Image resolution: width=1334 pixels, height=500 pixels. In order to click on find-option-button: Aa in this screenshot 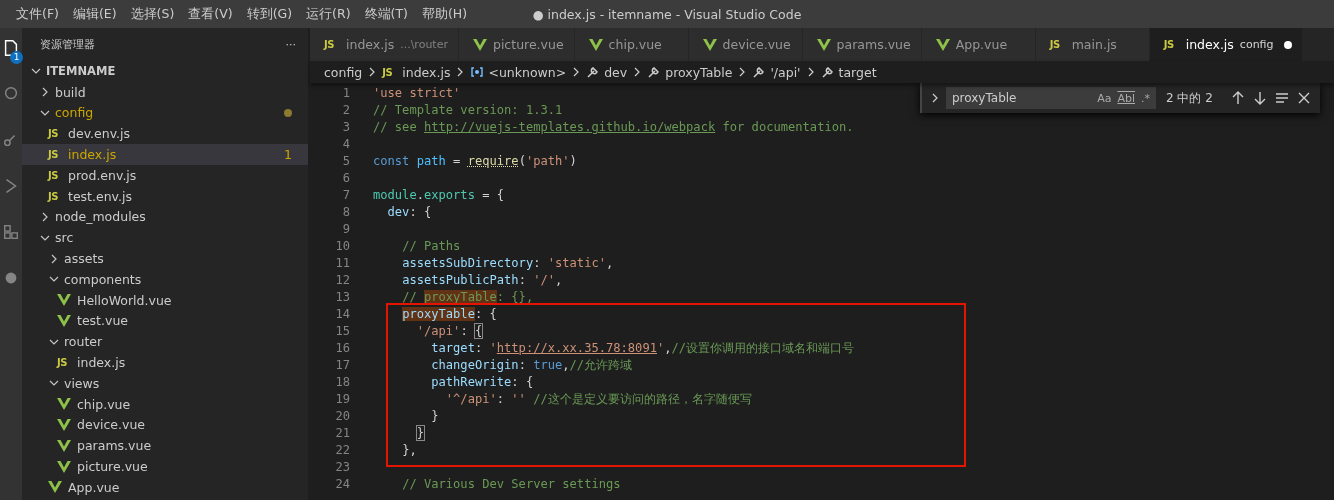, I will do `click(1104, 98)`.